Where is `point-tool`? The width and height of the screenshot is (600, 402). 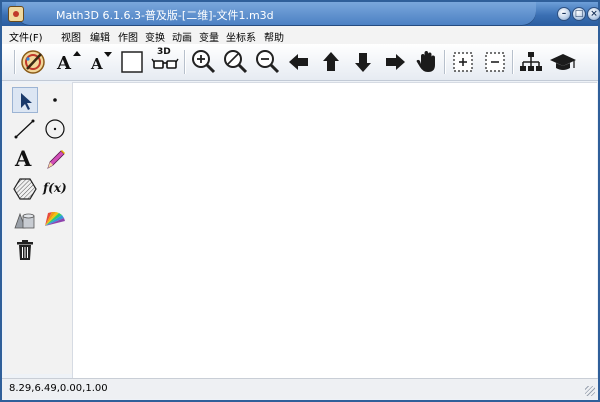
point-tool is located at coordinates (55, 100).